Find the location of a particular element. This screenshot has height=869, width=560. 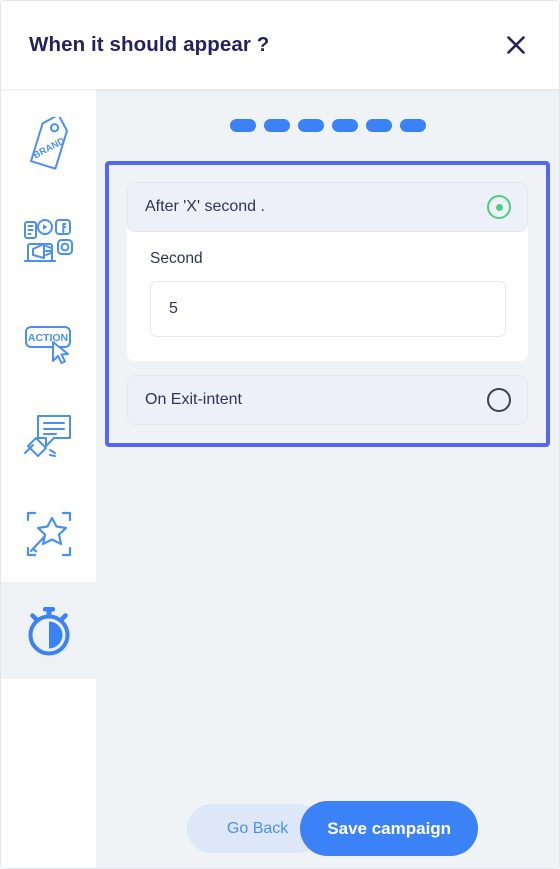

option-on-exit-intent-header: On Exit-intent is located at coordinates (327, 400).